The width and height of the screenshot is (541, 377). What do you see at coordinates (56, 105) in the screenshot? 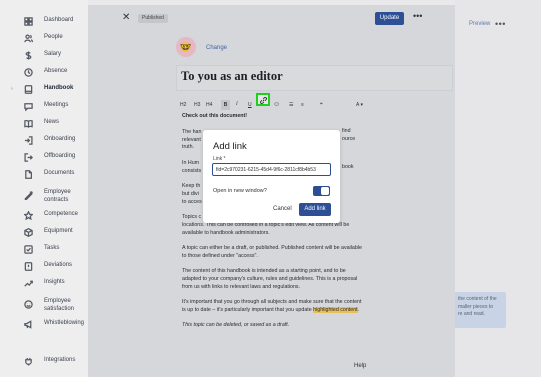
I see `sidebar-item-label: Meetings` at bounding box center [56, 105].